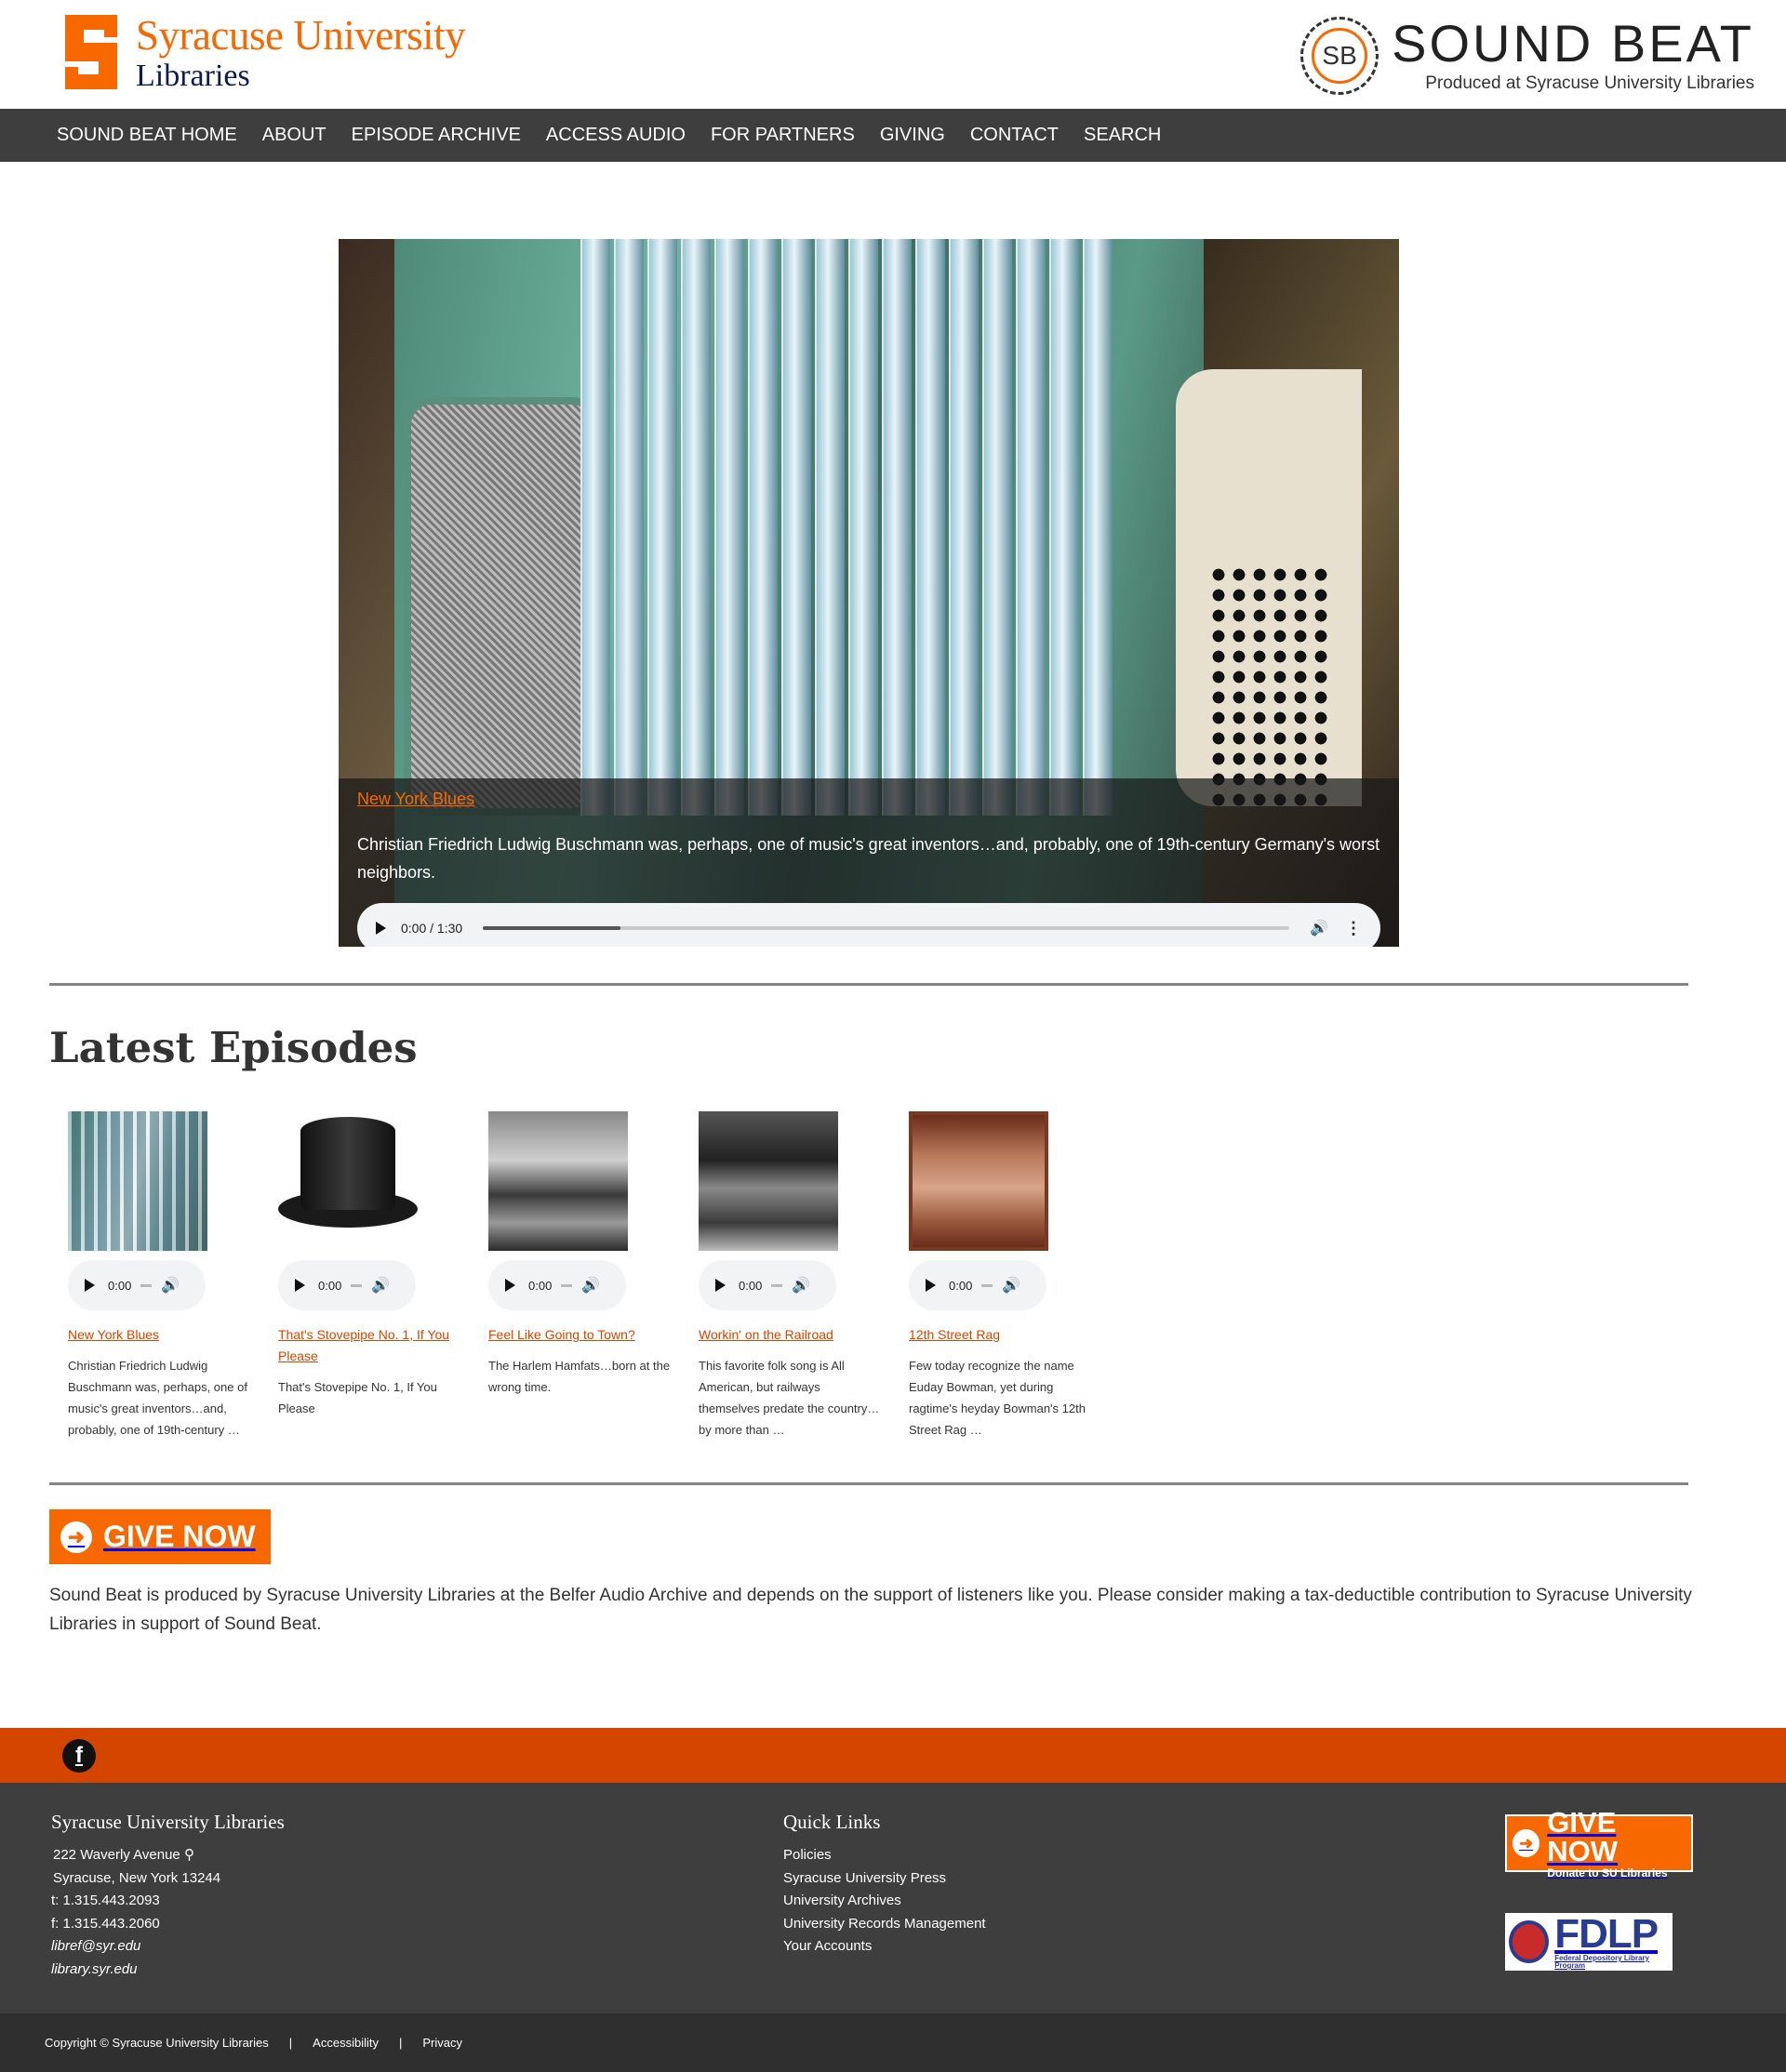 This screenshot has height=2072, width=1786. I want to click on nav-for-partners: FOR PARTNERS, so click(783, 135).